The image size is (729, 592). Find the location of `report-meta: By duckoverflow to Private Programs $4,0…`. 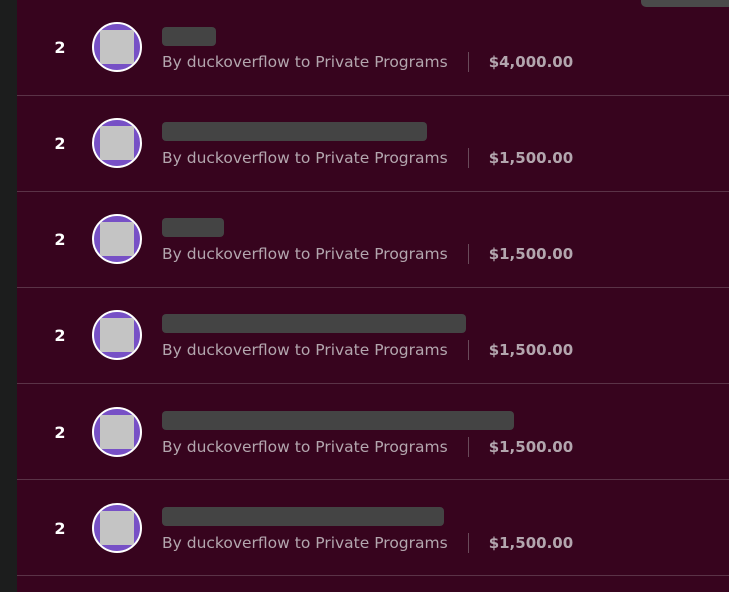

report-meta: By duckoverflow to Private Programs $4,0… is located at coordinates (367, 62).